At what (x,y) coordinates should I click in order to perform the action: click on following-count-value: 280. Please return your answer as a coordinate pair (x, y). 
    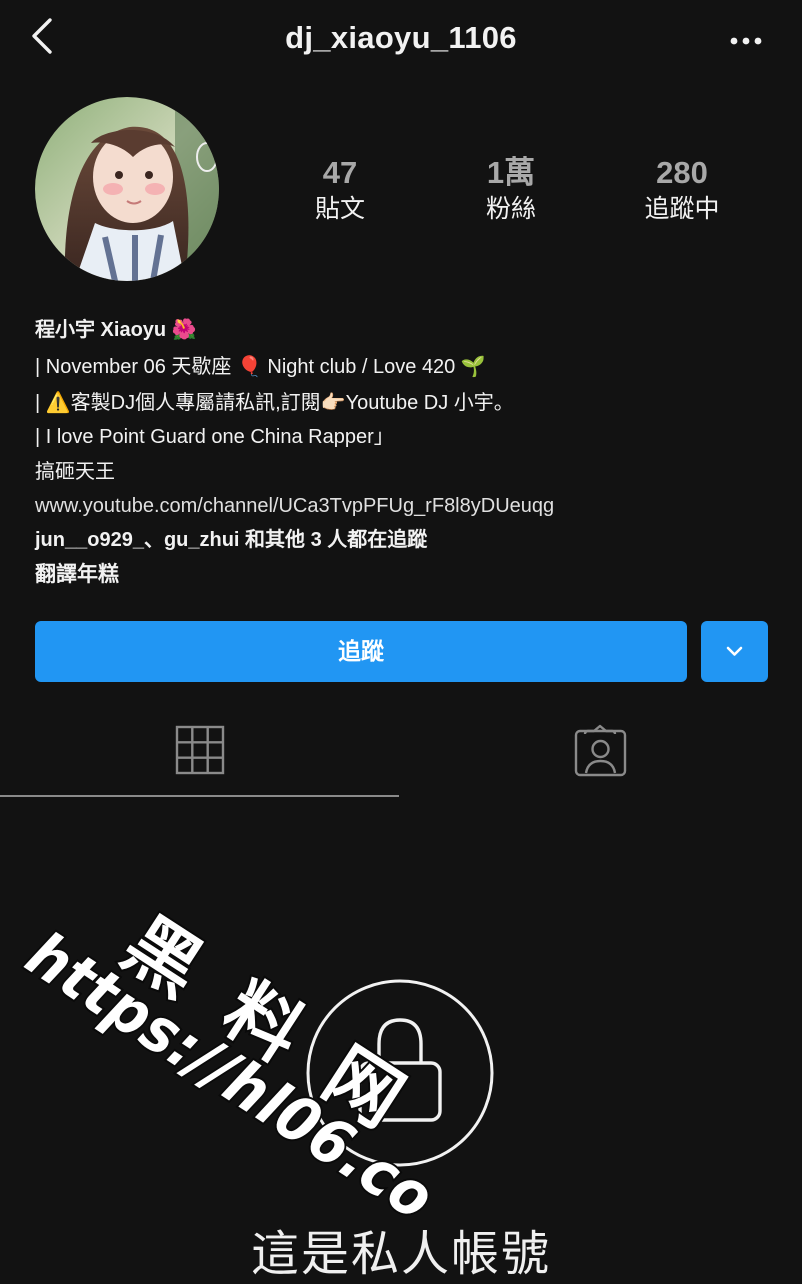
    Looking at the image, I should click on (682, 172).